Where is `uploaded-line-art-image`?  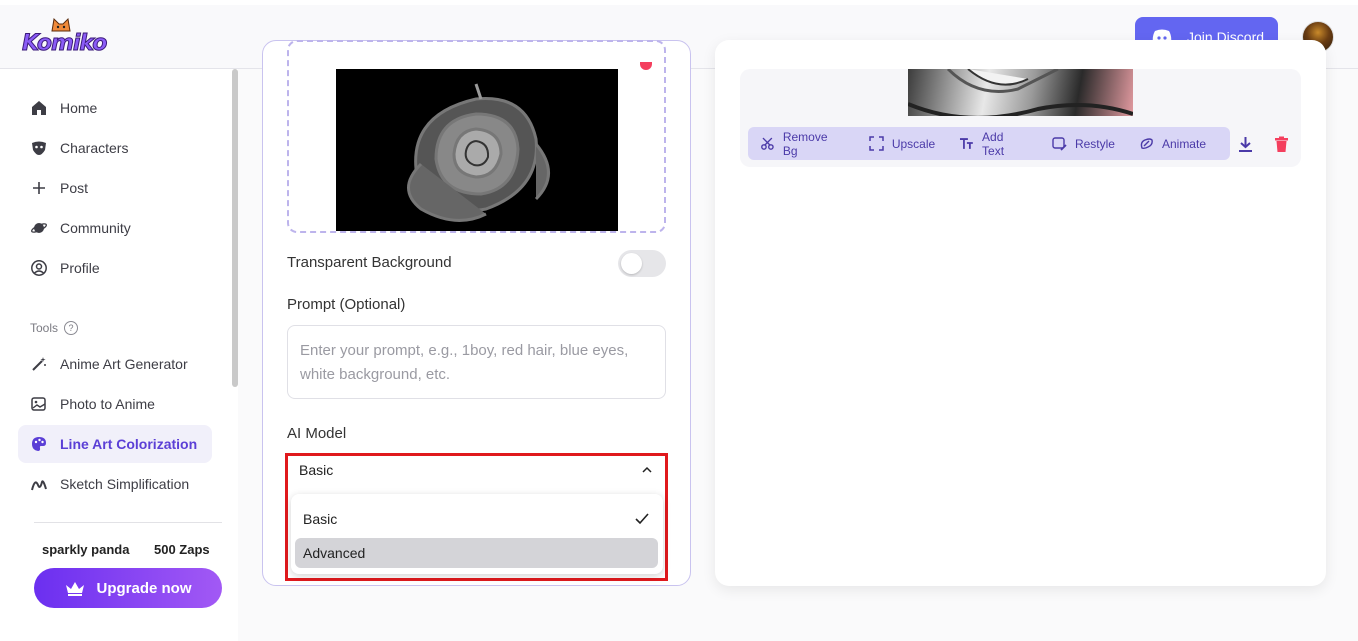 uploaded-line-art-image is located at coordinates (477, 150).